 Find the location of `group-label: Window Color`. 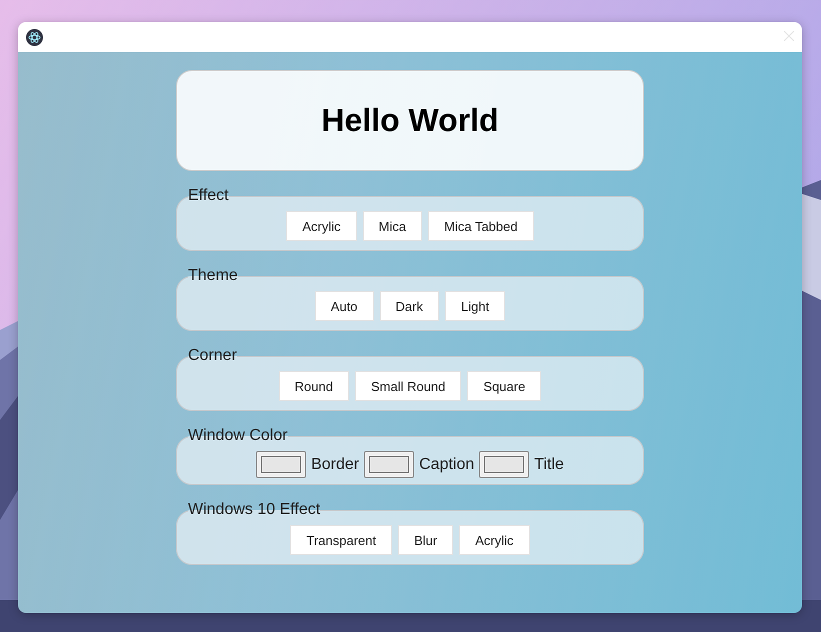

group-label: Window Color is located at coordinates (238, 436).